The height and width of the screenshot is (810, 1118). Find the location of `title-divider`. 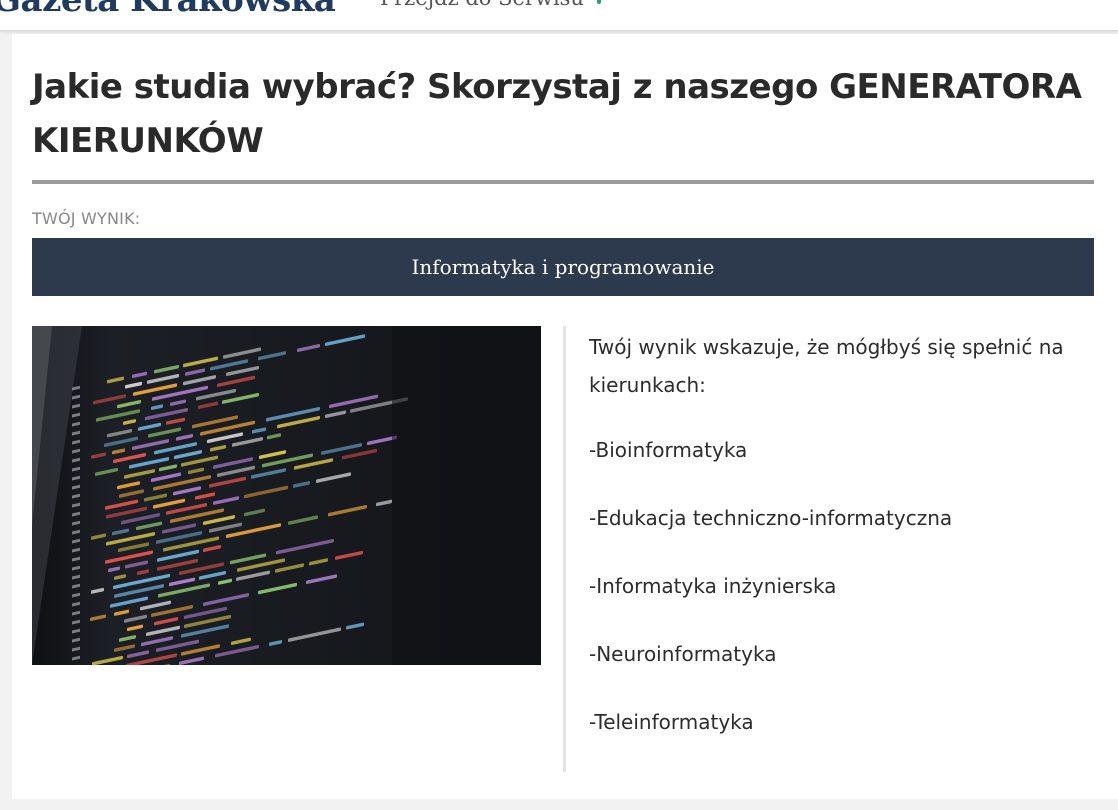

title-divider is located at coordinates (563, 182).